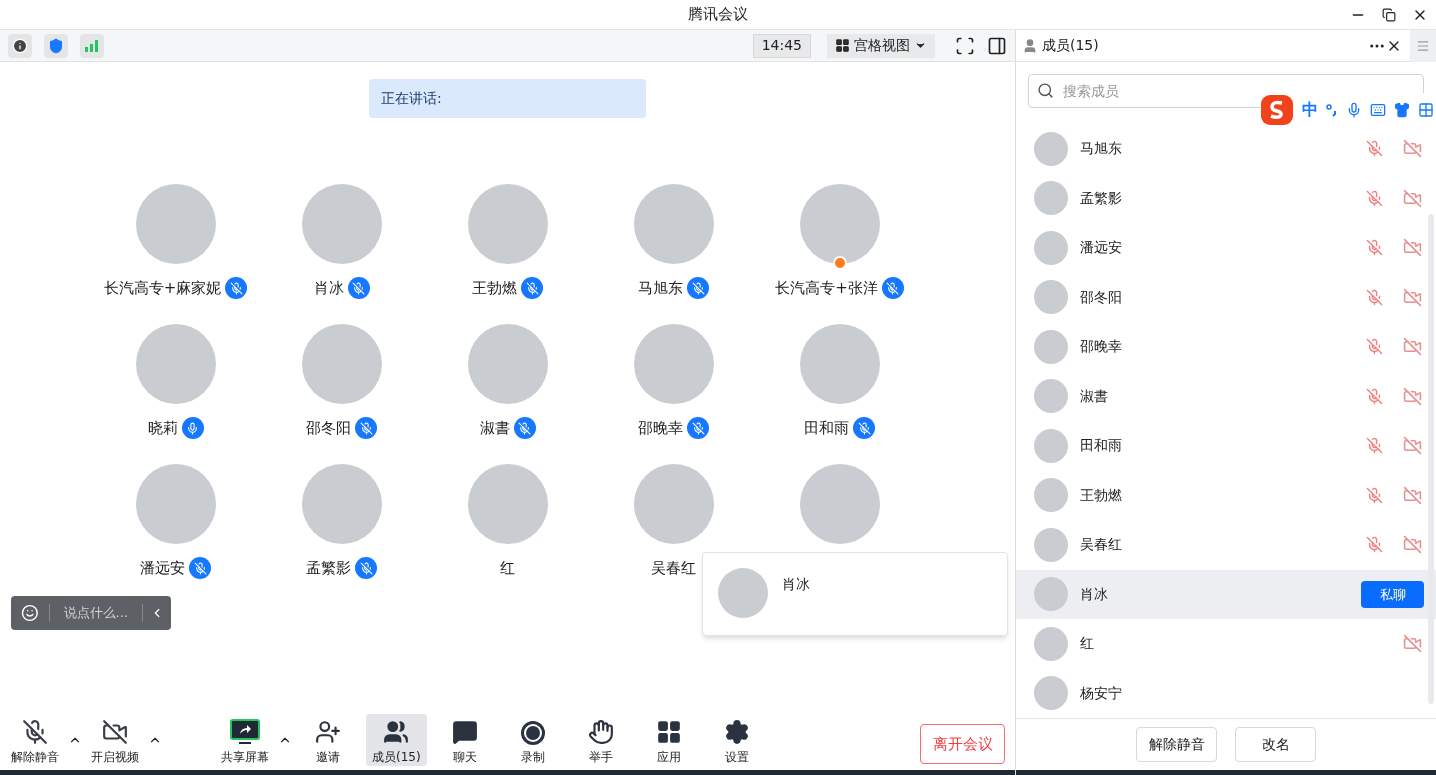 The image size is (1436, 775). What do you see at coordinates (1389, 15) in the screenshot?
I see `restore-icon` at bounding box center [1389, 15].